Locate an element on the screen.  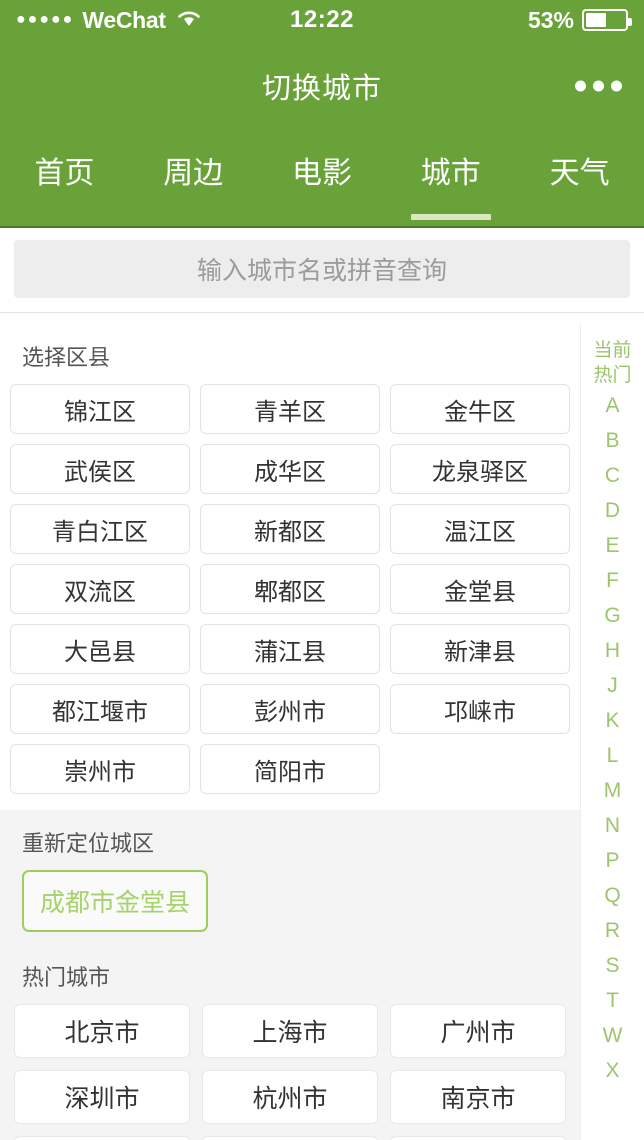
navigation-bar: 切换城市 is located at coordinates (322, 86).